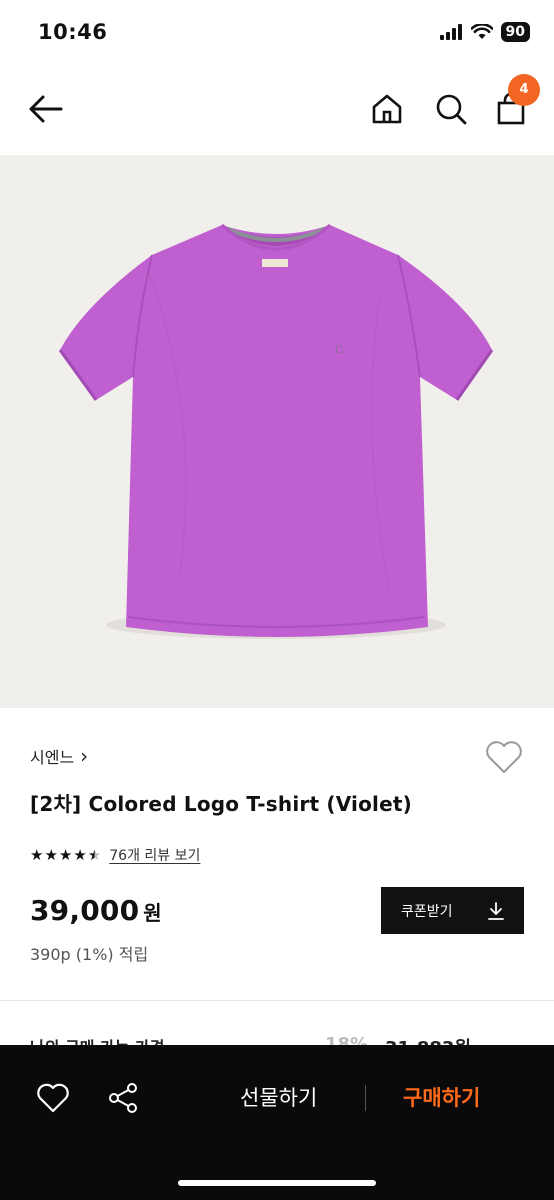  Describe the element at coordinates (278, 1097) in the screenshot. I see `gift-button: 선물하기` at that location.